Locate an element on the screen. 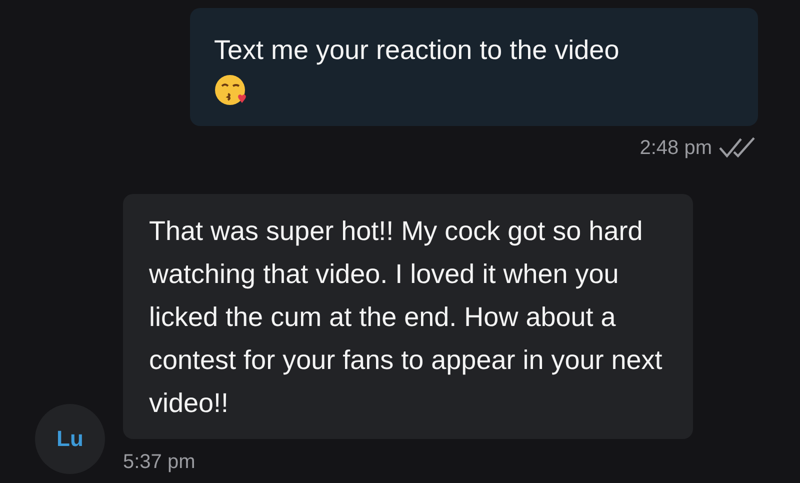  message-time: 5:37 pm is located at coordinates (159, 462).